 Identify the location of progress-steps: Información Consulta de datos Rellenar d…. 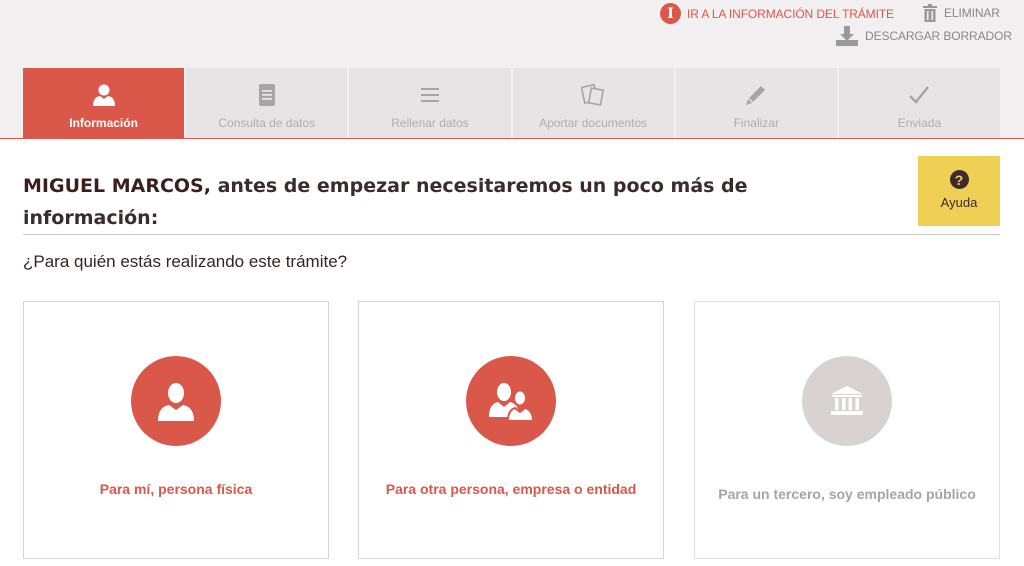
(512, 103).